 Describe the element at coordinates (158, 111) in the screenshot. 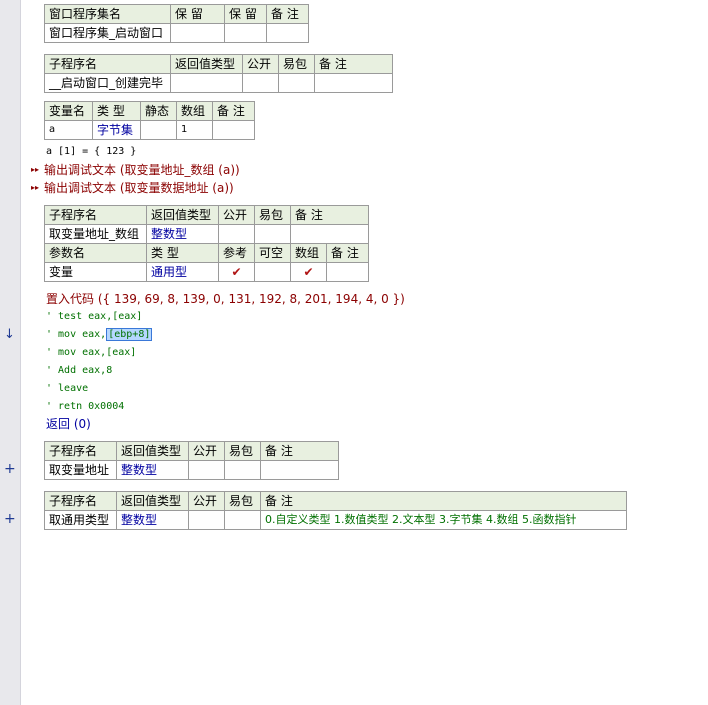

I see `header-static: 静态` at that location.